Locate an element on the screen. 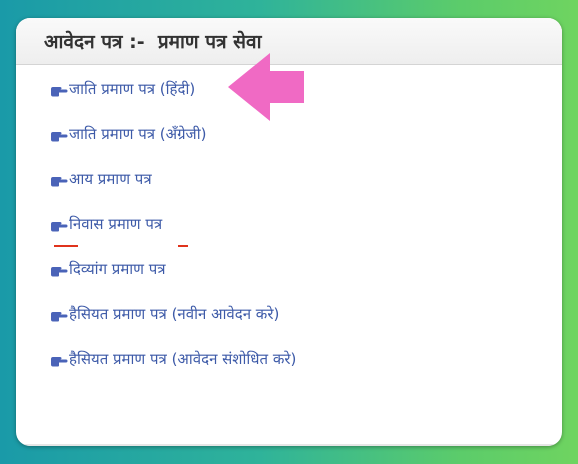  link-status-certificate-modify: हैसियत प्रमाण पत्र (आवेदन संशोधित करे) is located at coordinates (173, 359).